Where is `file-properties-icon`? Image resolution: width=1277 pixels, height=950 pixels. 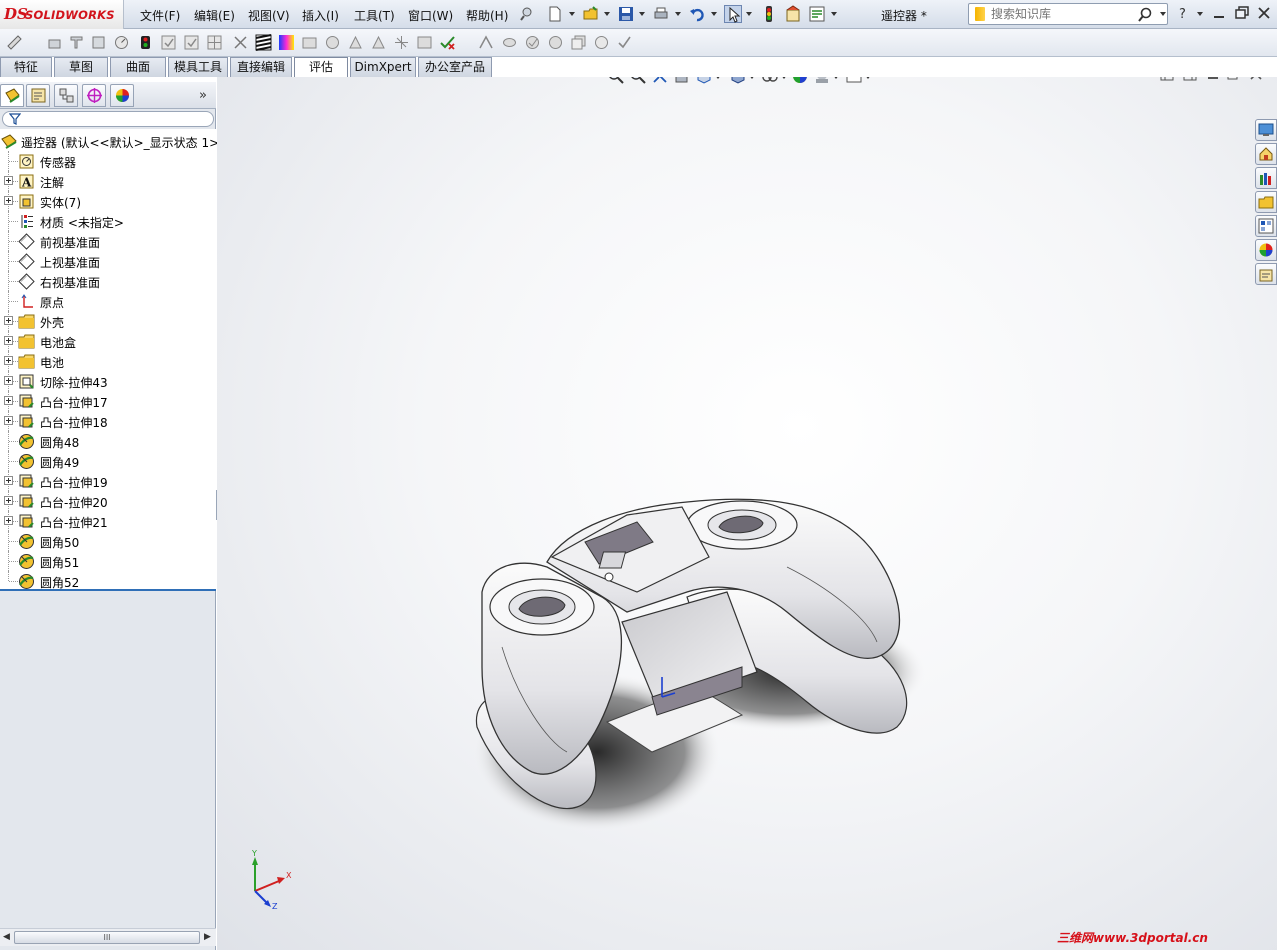
file-properties-icon is located at coordinates (793, 14).